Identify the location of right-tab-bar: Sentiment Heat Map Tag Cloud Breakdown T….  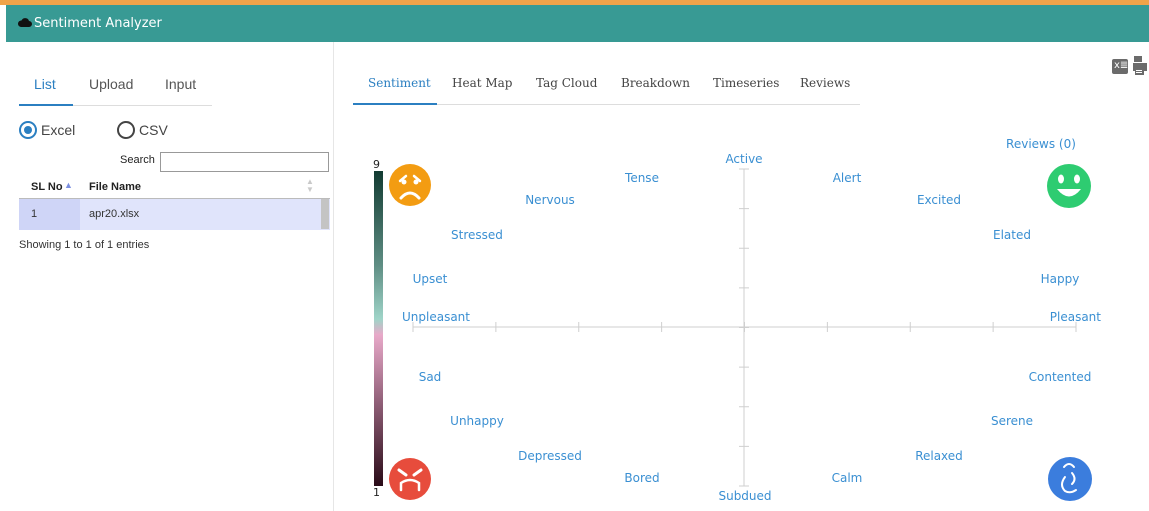
(606, 83).